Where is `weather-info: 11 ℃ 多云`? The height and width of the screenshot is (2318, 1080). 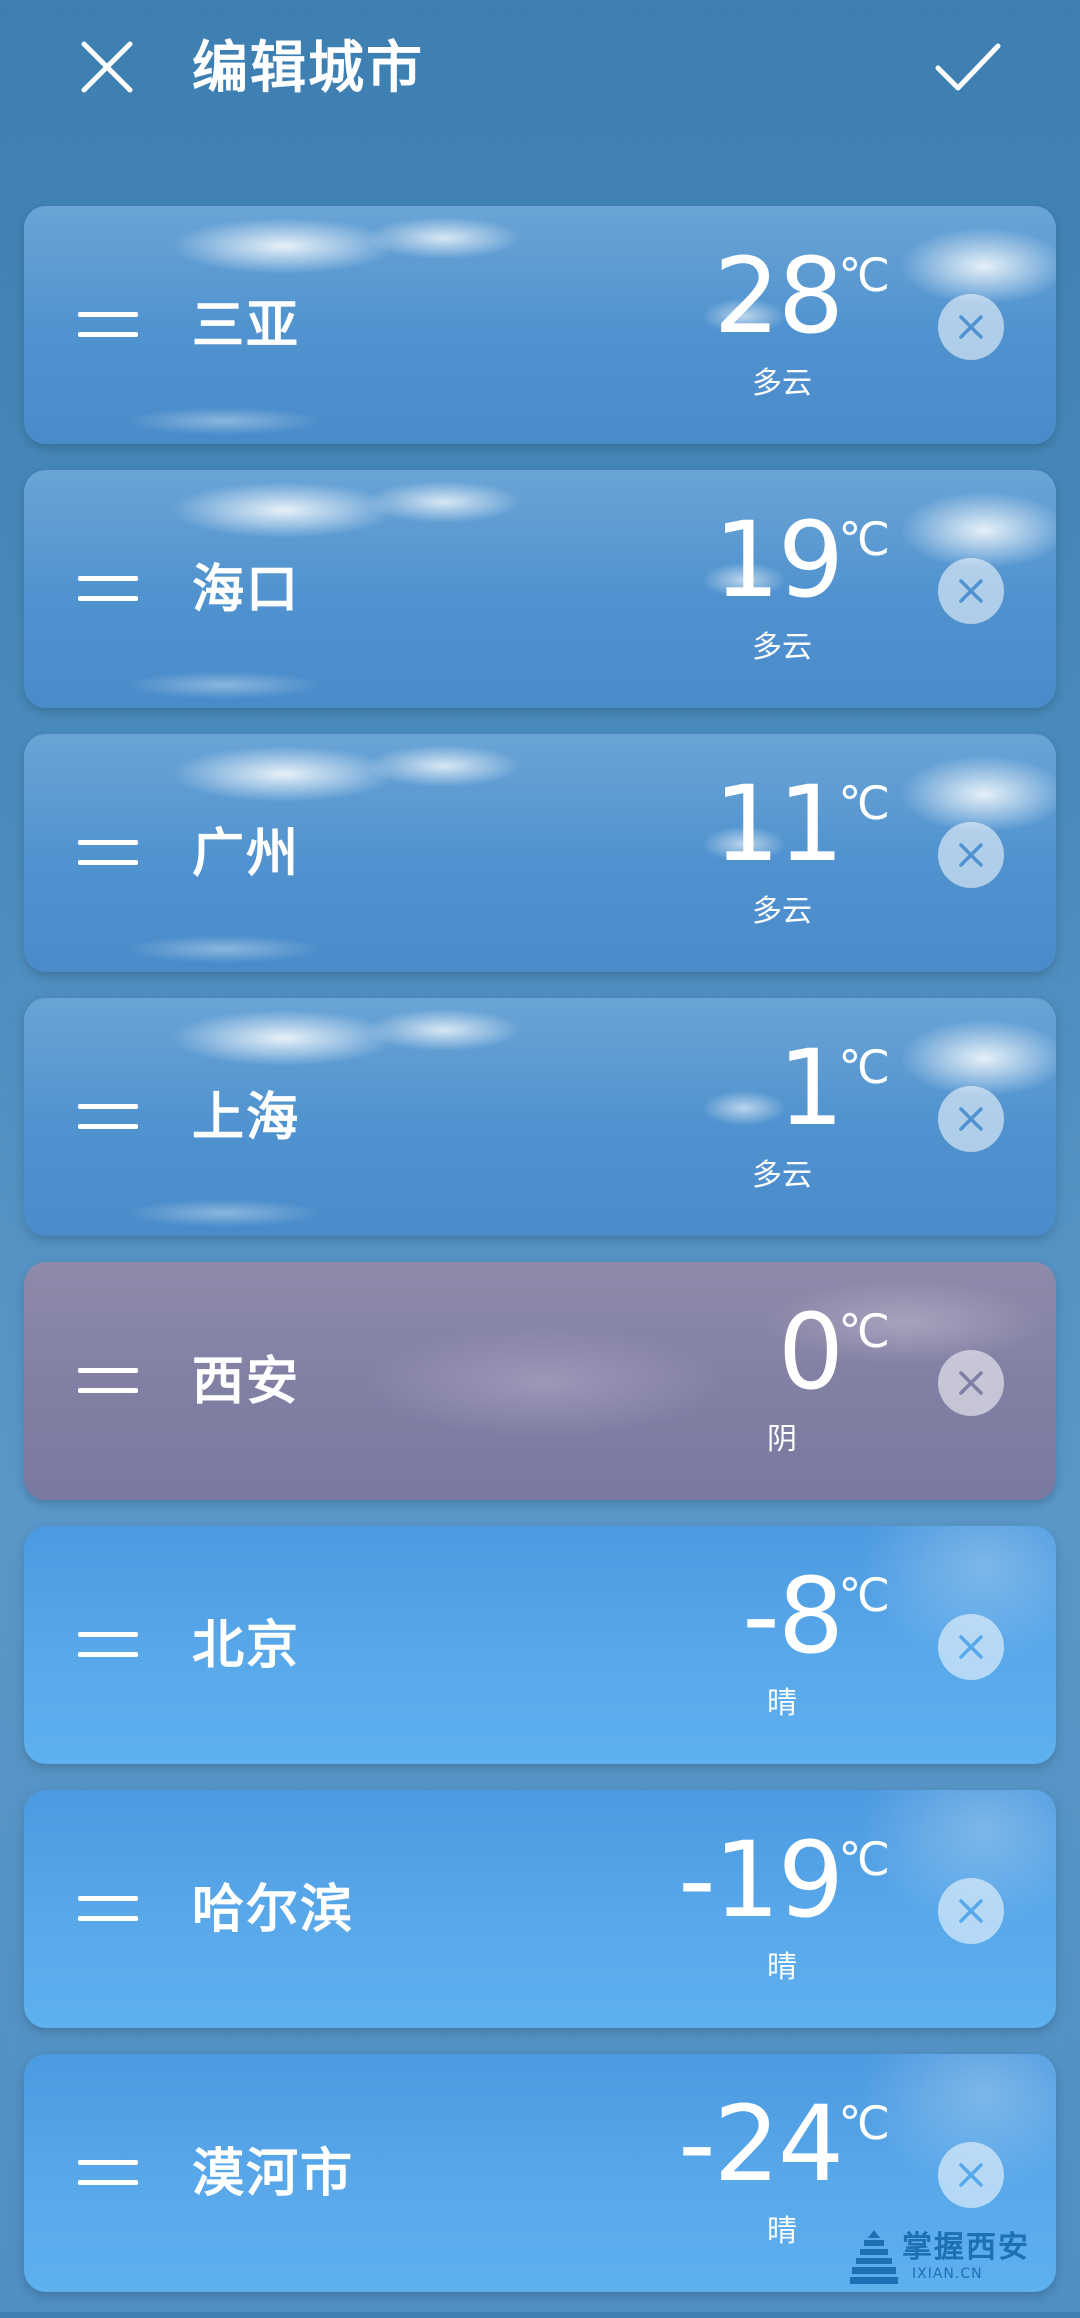 weather-info: 11 ℃ 多云 is located at coordinates (720, 859).